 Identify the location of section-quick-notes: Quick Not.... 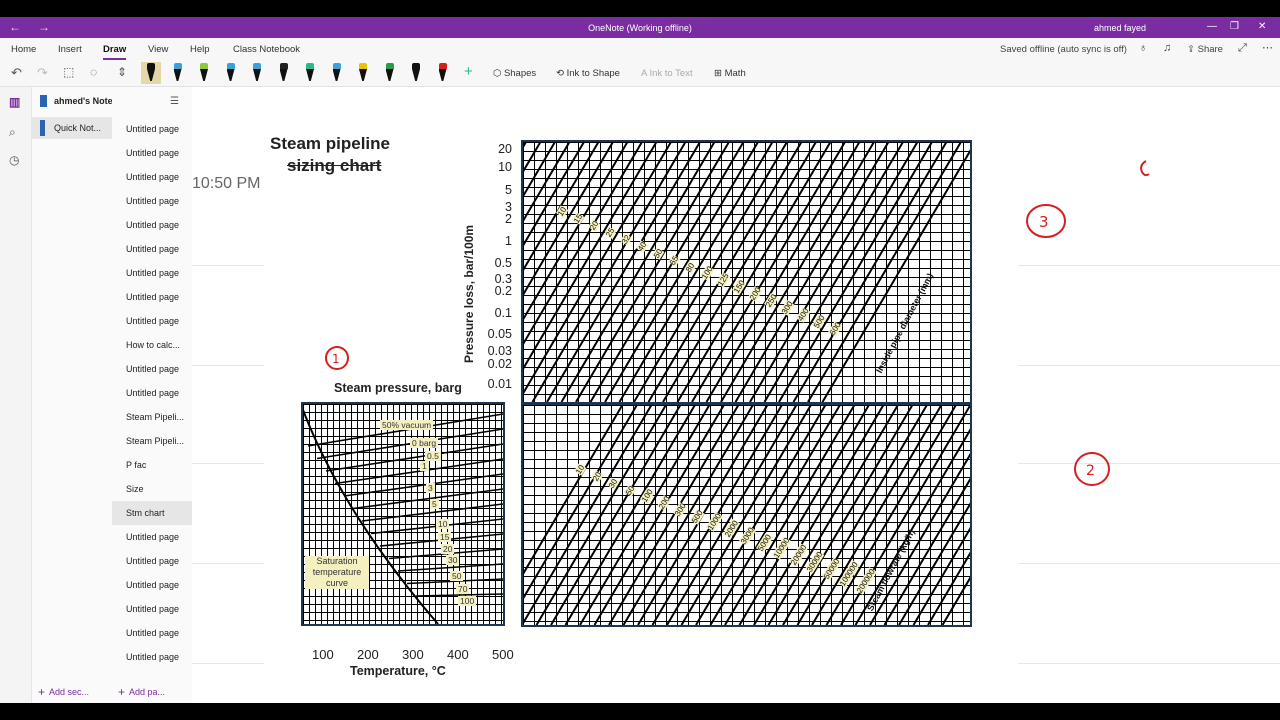
(72, 128).